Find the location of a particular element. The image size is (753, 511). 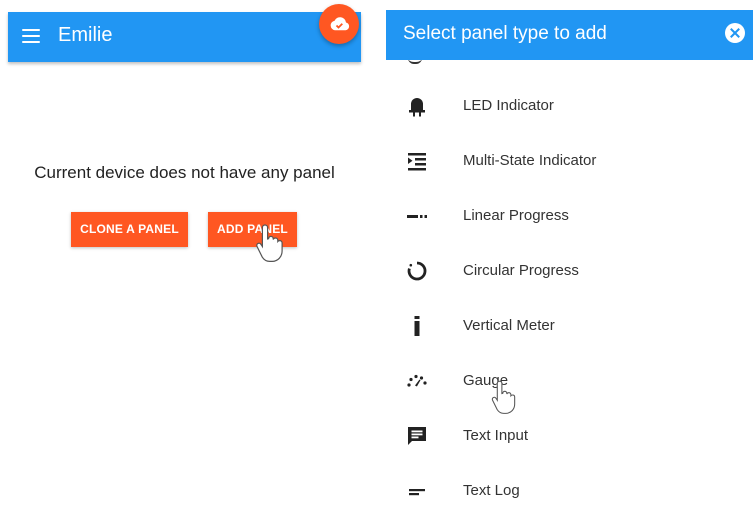

panel-type-text-log: Text Log is located at coordinates (569, 488).